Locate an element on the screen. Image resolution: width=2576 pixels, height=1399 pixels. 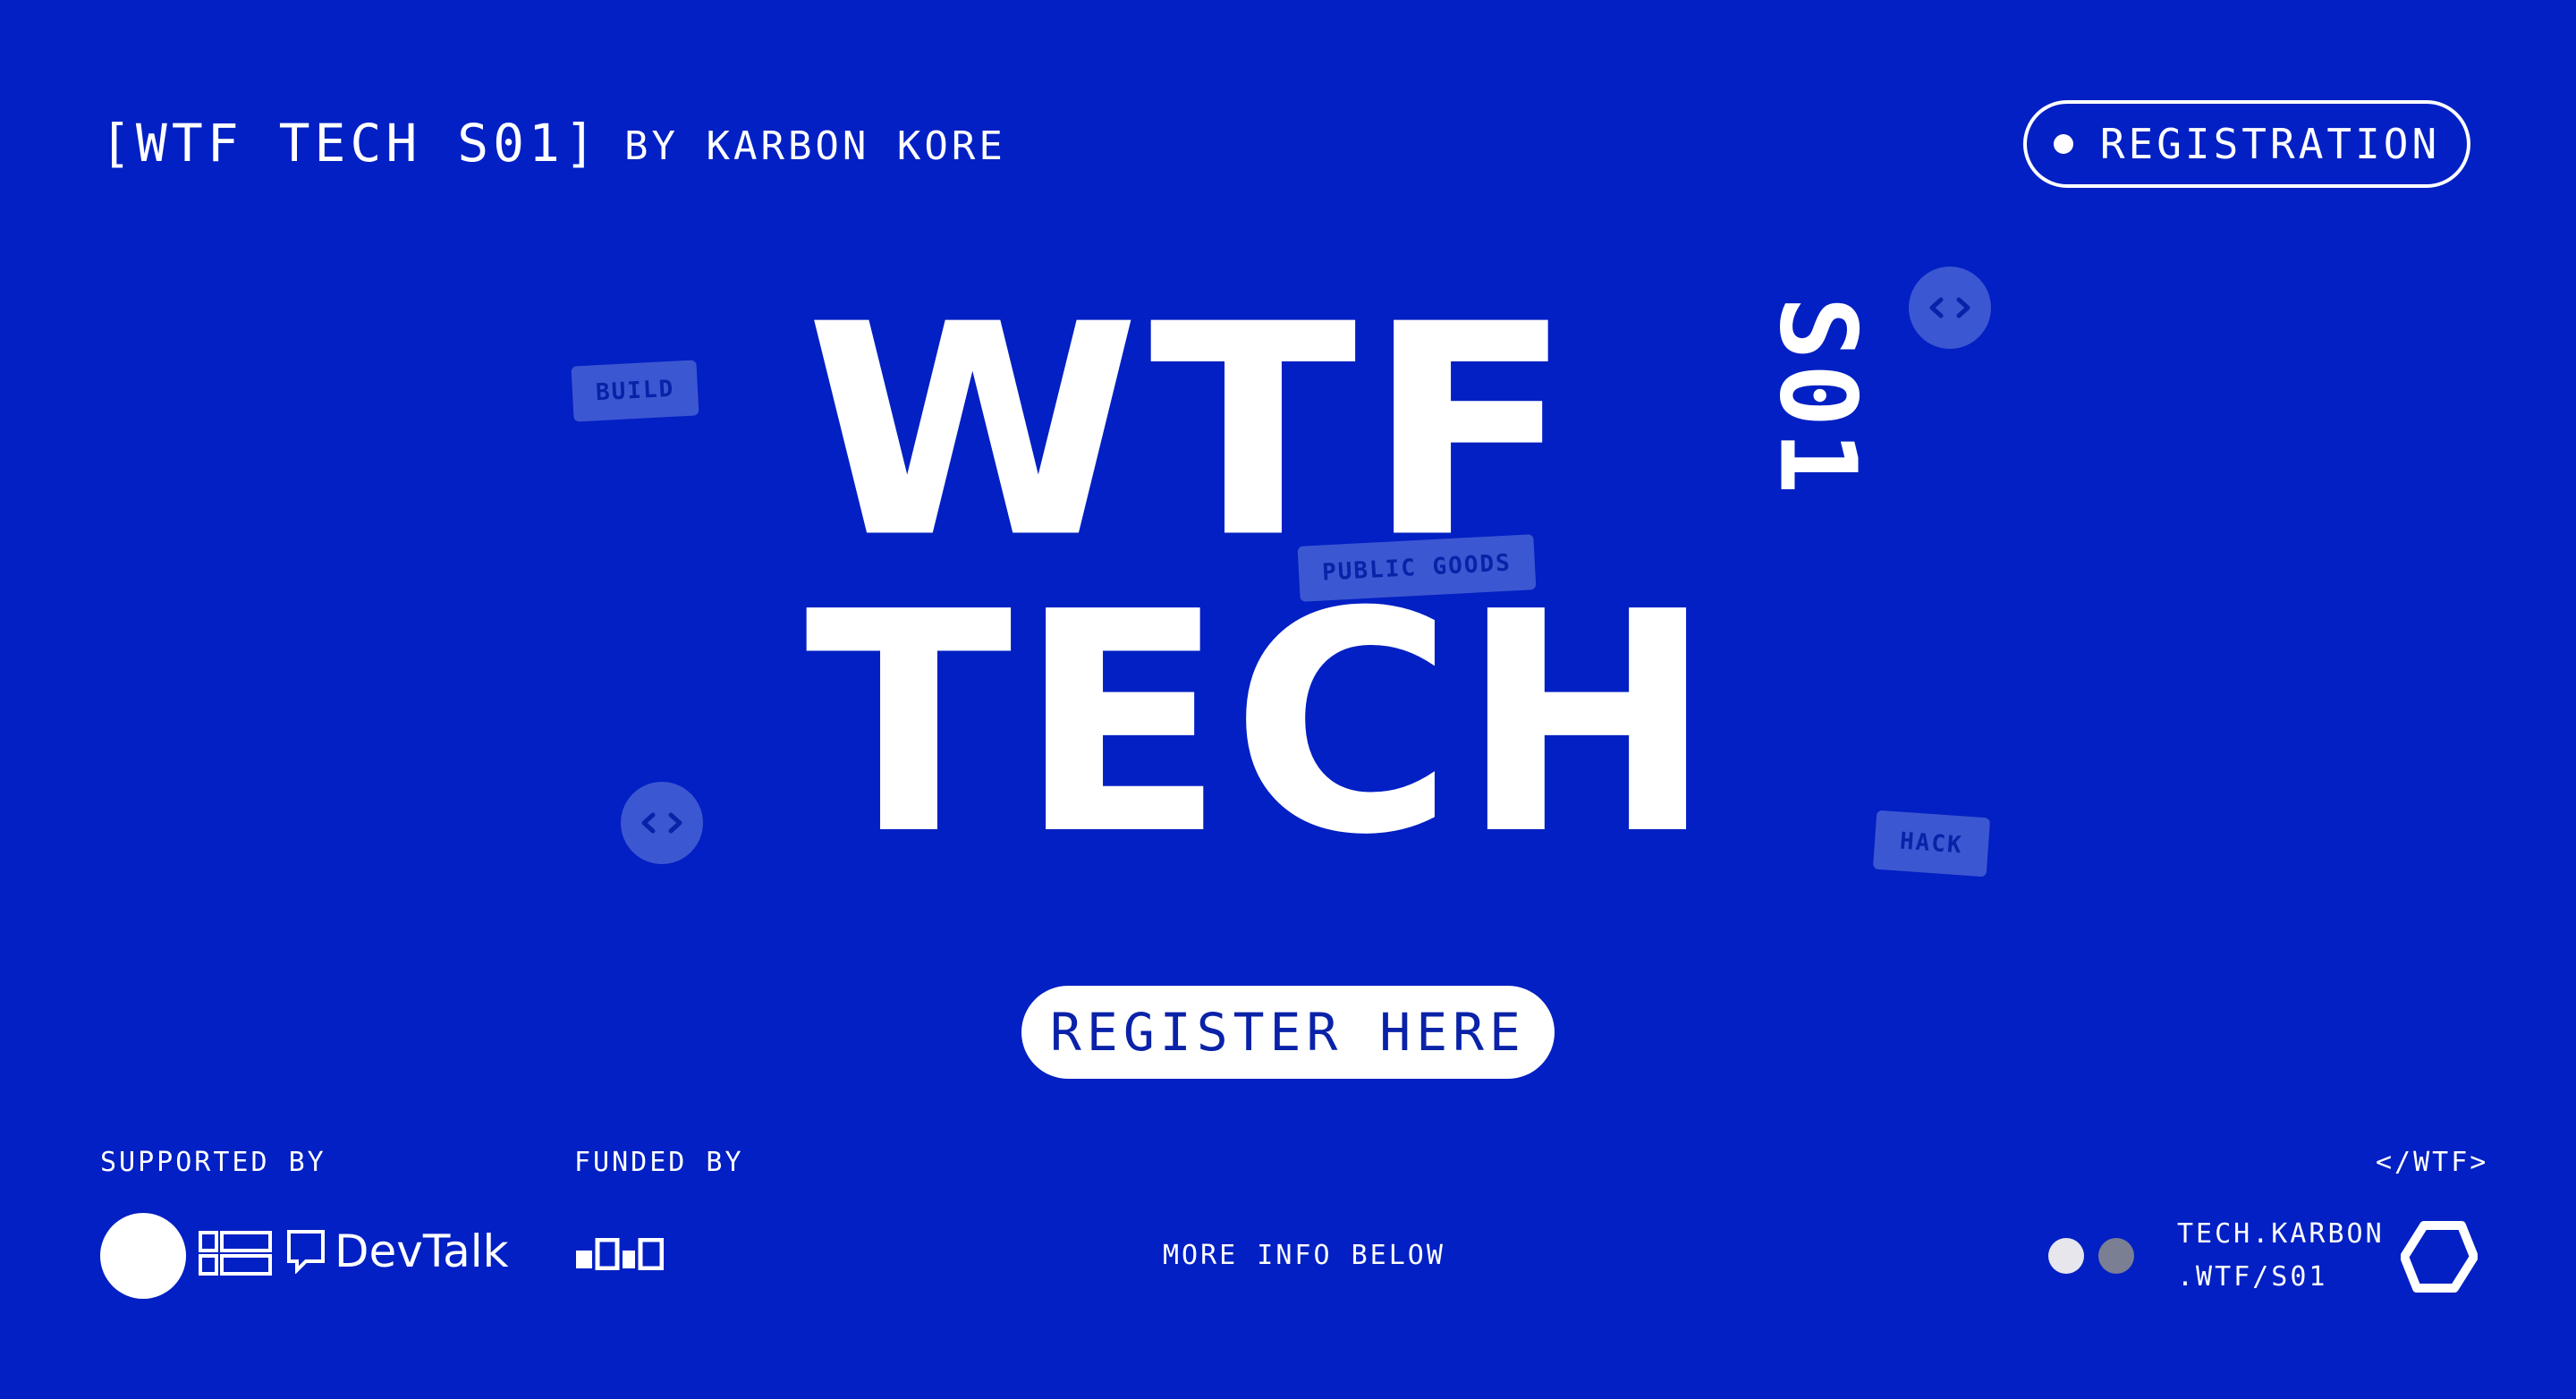
dot-icon is located at coordinates (2063, 144).